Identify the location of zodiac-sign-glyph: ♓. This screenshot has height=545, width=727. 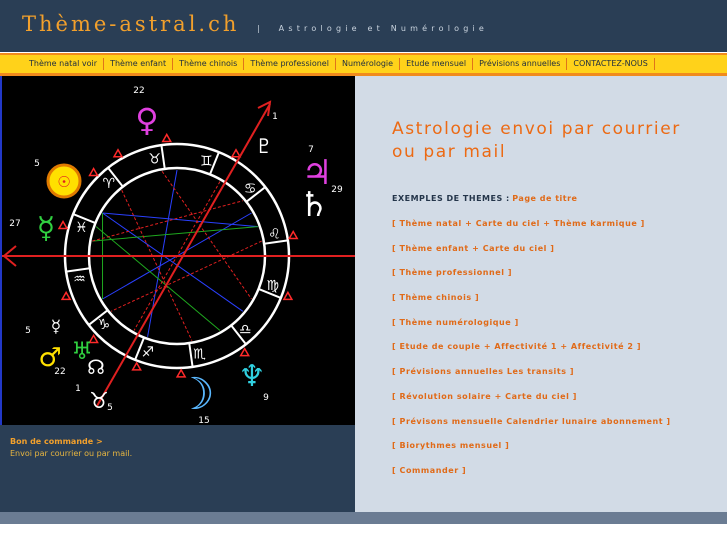
(81, 228).